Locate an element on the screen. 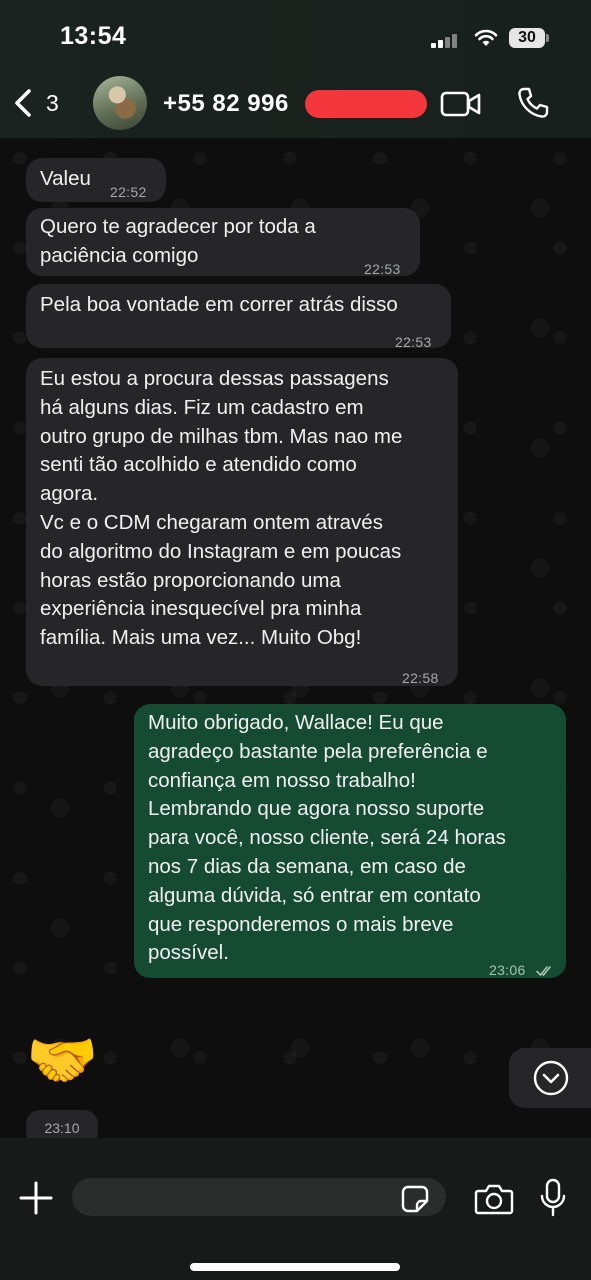 The image size is (591, 1280). message-text: Valeu is located at coordinates (65, 178).